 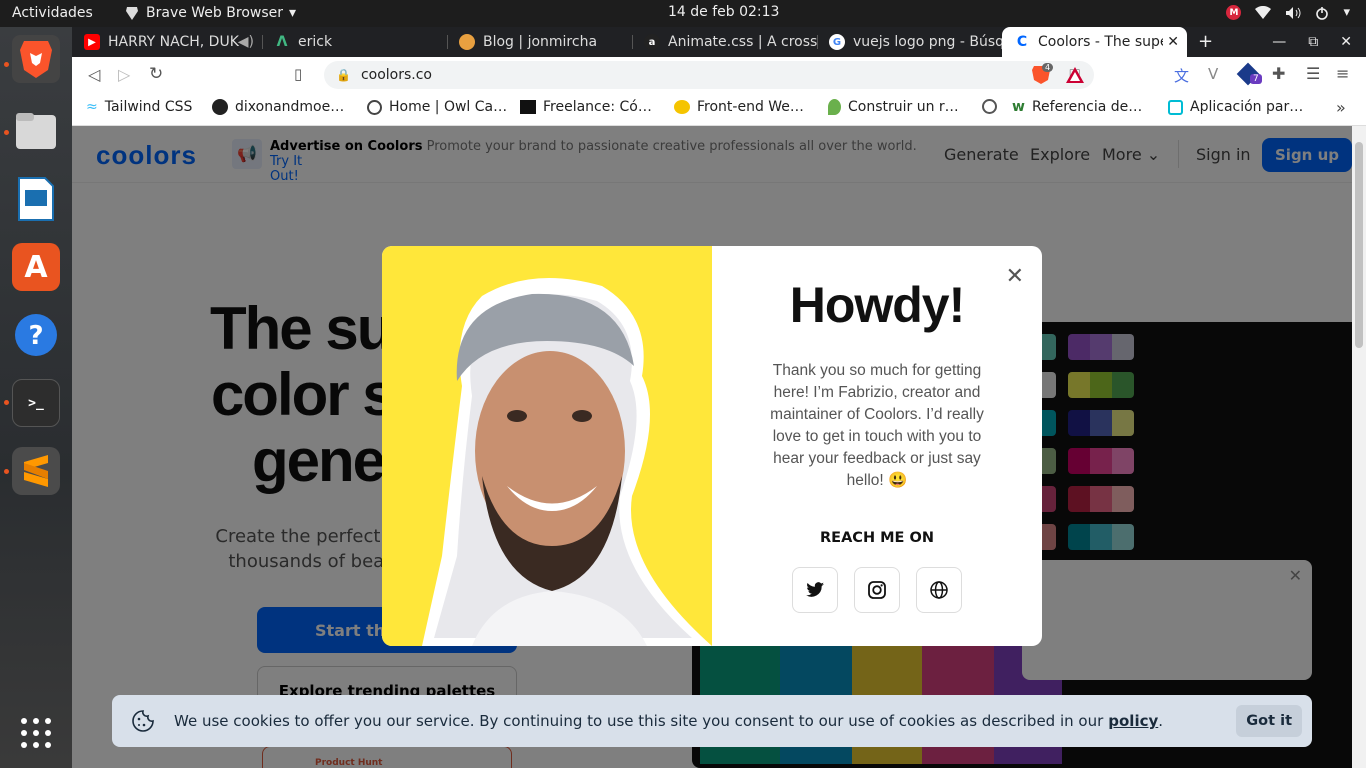 What do you see at coordinates (1269, 721) in the screenshot?
I see `got-it-button: Got it` at bounding box center [1269, 721].